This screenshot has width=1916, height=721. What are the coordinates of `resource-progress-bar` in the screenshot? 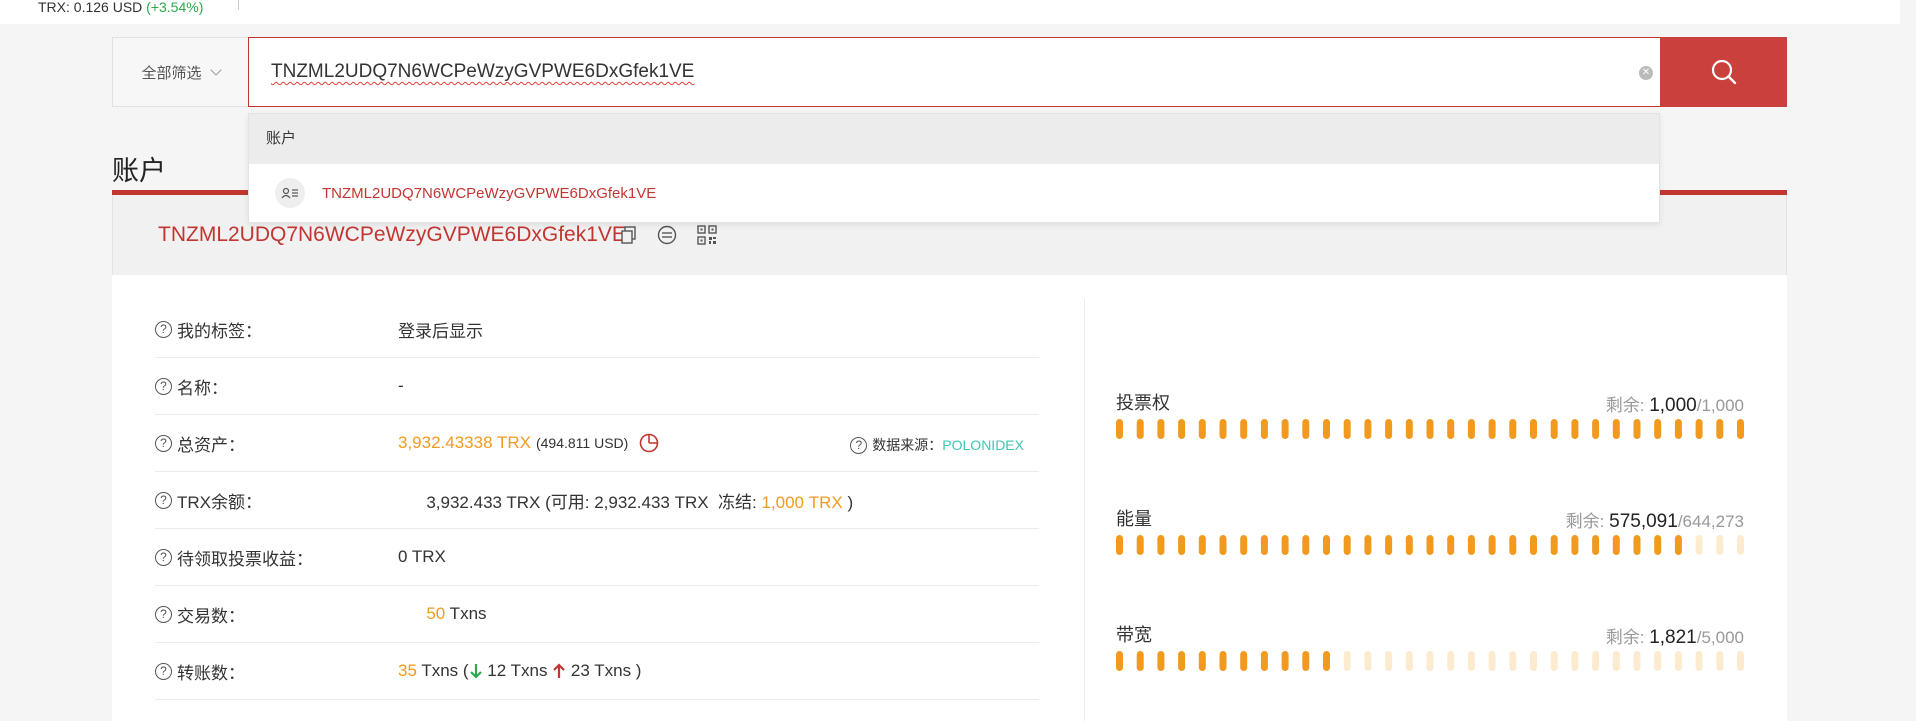 It's located at (1430, 429).